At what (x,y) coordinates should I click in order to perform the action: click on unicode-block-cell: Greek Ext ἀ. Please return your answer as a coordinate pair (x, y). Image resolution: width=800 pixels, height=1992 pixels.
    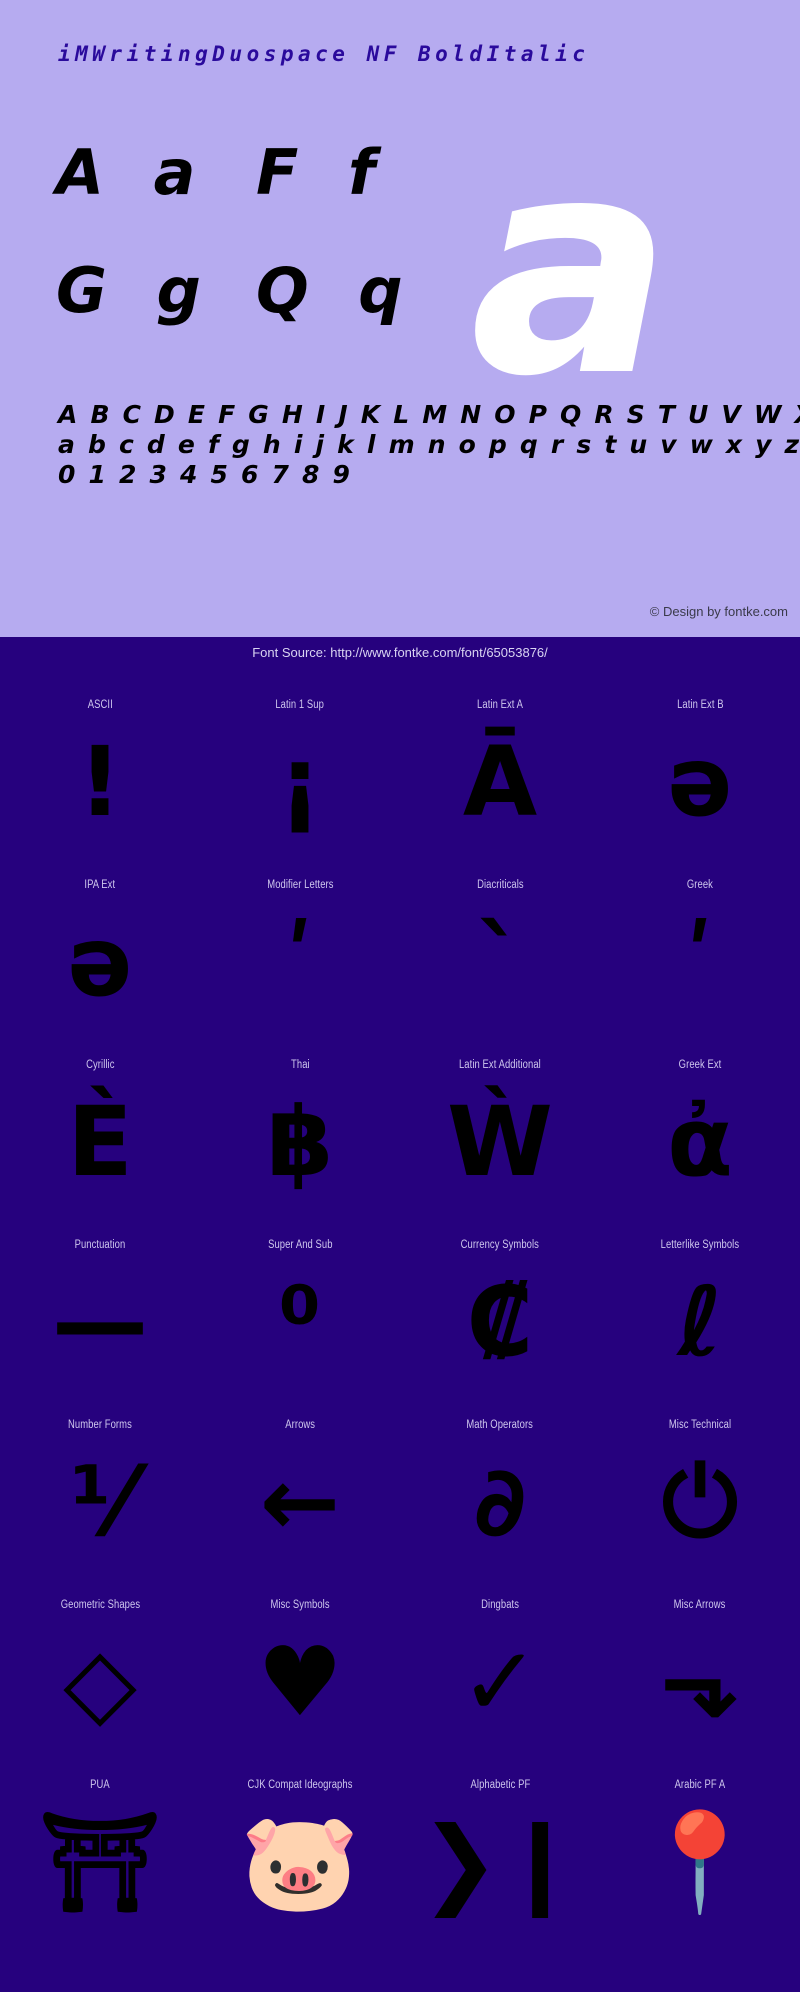
    Looking at the image, I should click on (700, 1127).